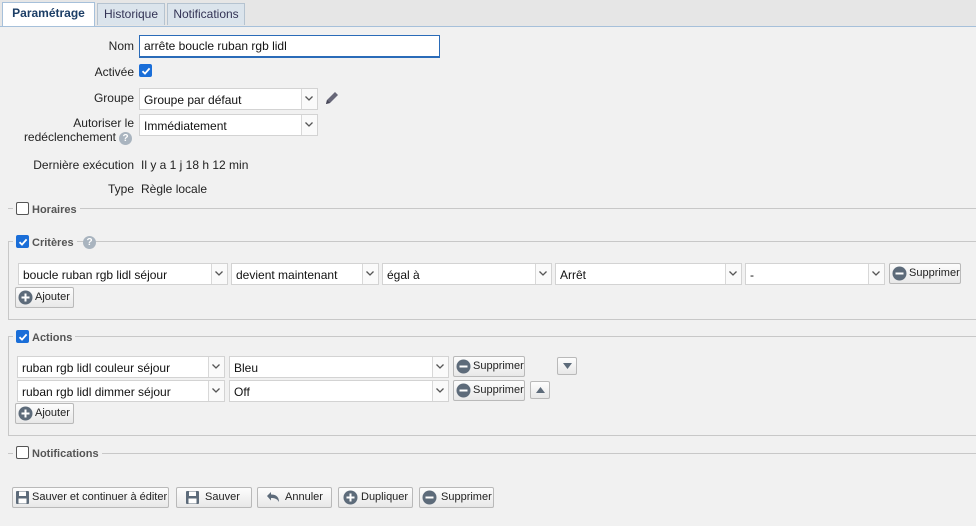 The image size is (976, 526). Describe the element at coordinates (752, 275) in the screenshot. I see `criteria-extra-value: -` at that location.